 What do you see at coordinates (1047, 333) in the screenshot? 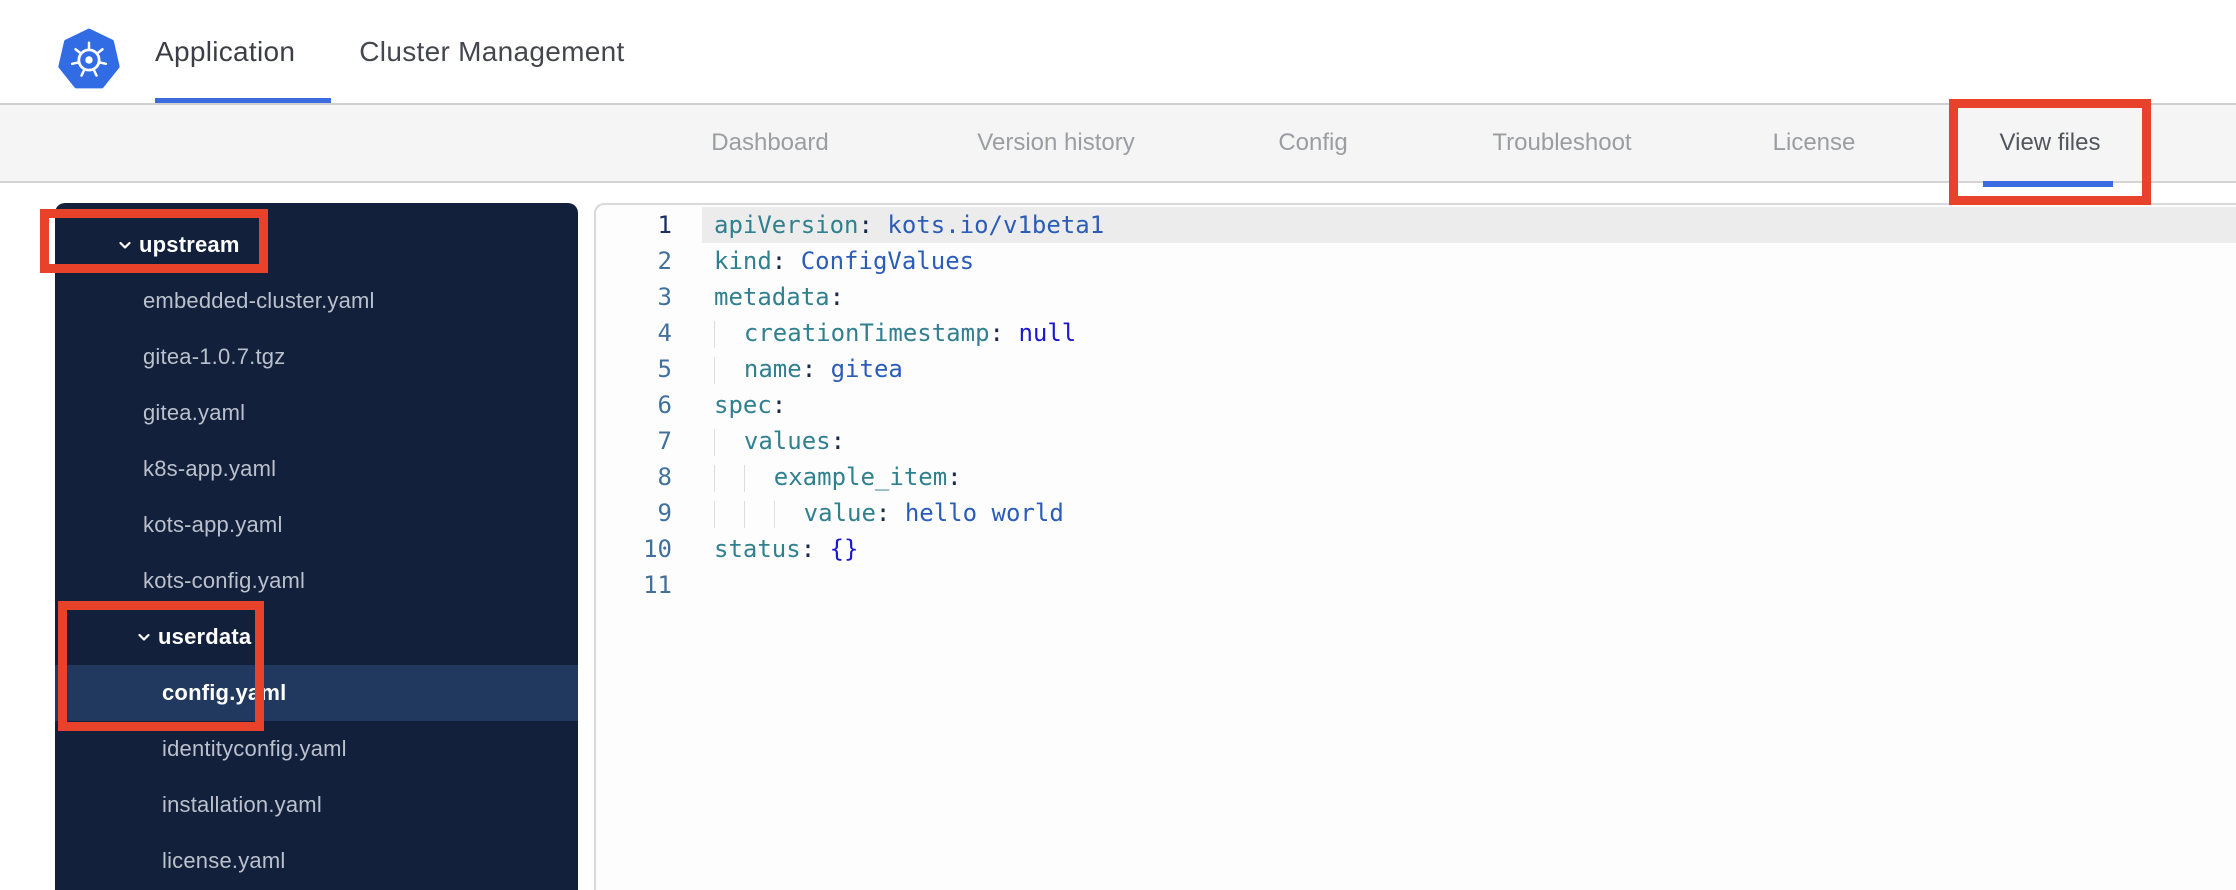
I see `token-constant: null` at bounding box center [1047, 333].